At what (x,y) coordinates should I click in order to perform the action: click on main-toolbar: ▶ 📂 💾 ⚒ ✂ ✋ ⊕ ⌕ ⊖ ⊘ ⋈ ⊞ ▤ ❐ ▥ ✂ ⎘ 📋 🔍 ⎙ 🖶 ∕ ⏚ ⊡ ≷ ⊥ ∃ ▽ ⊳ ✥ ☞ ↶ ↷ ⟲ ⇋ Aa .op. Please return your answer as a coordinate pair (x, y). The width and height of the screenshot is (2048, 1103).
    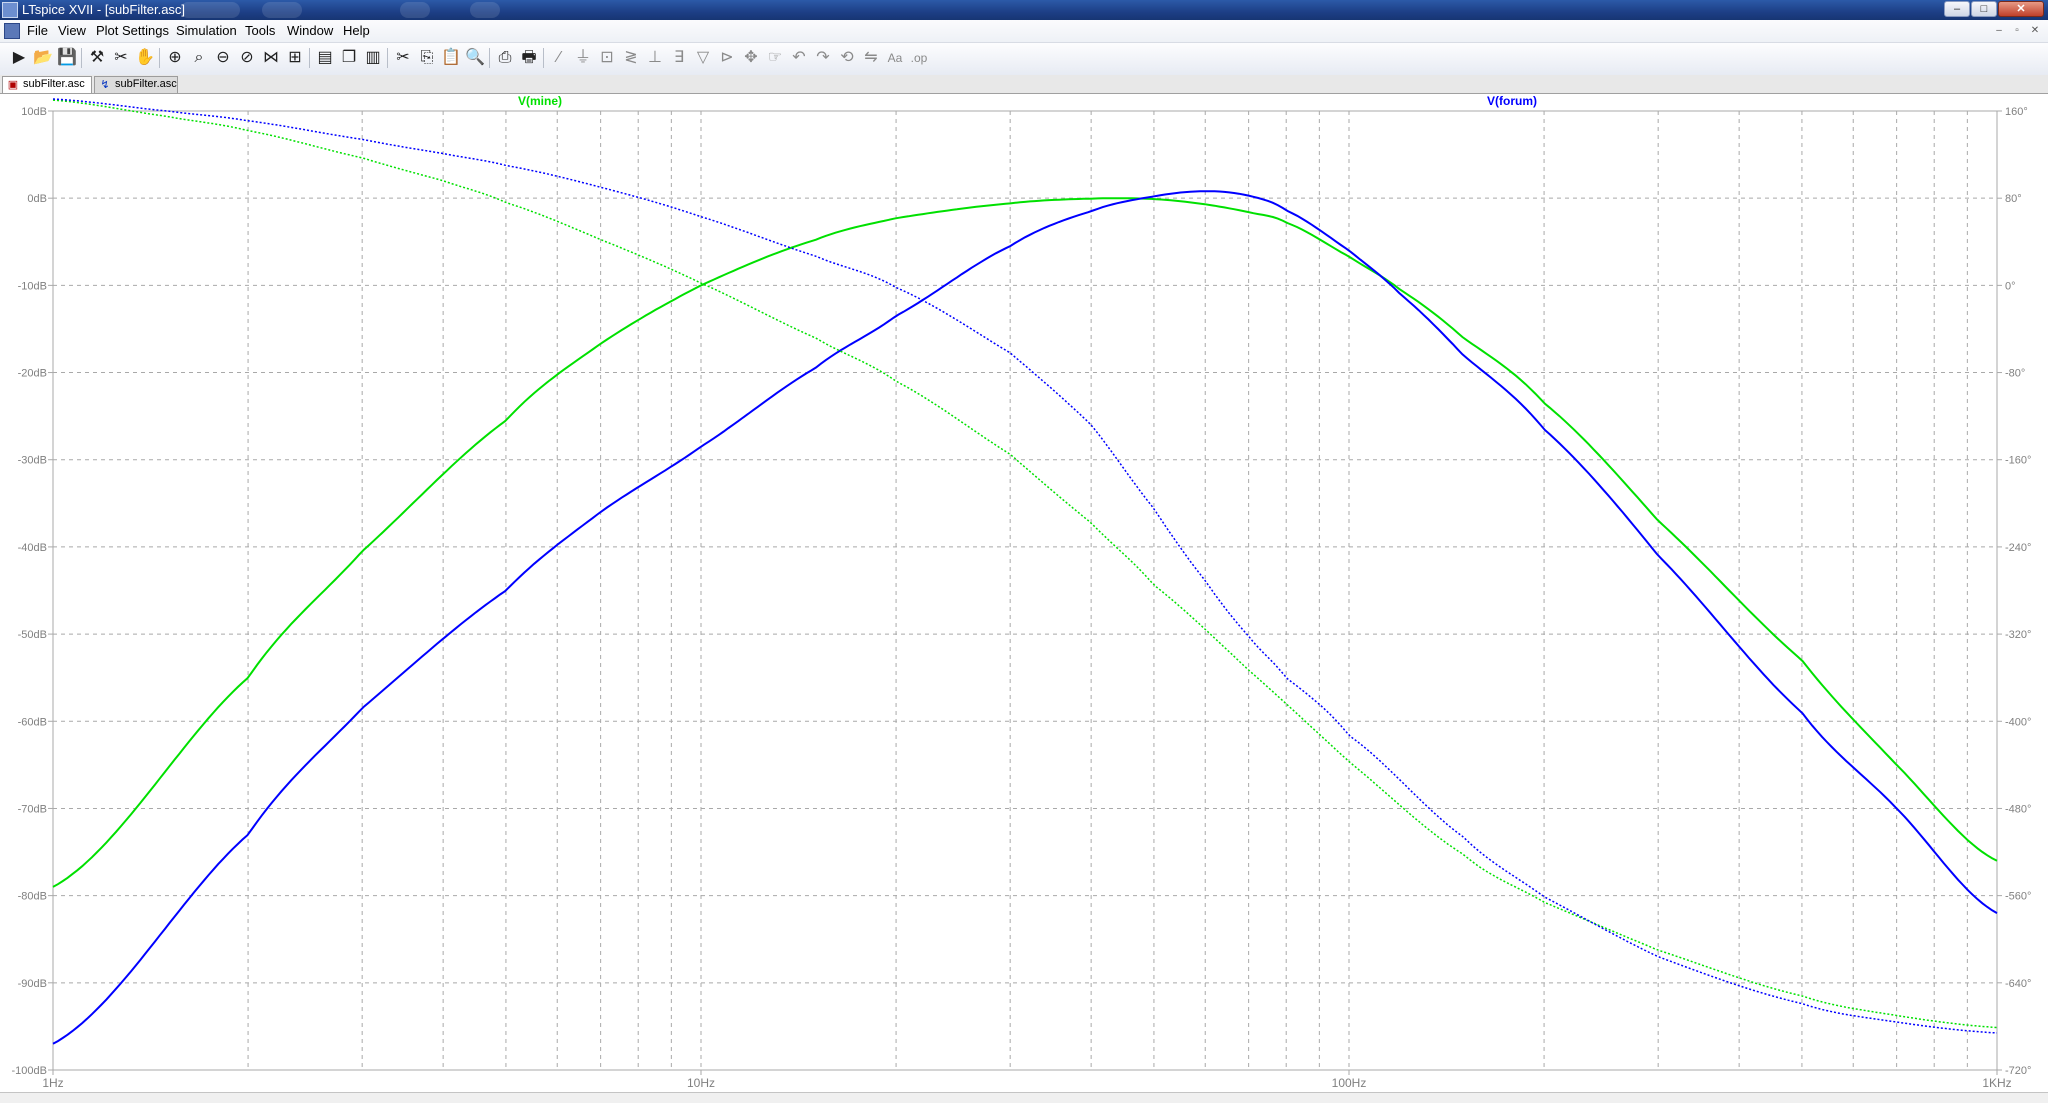
    Looking at the image, I should click on (1024, 59).